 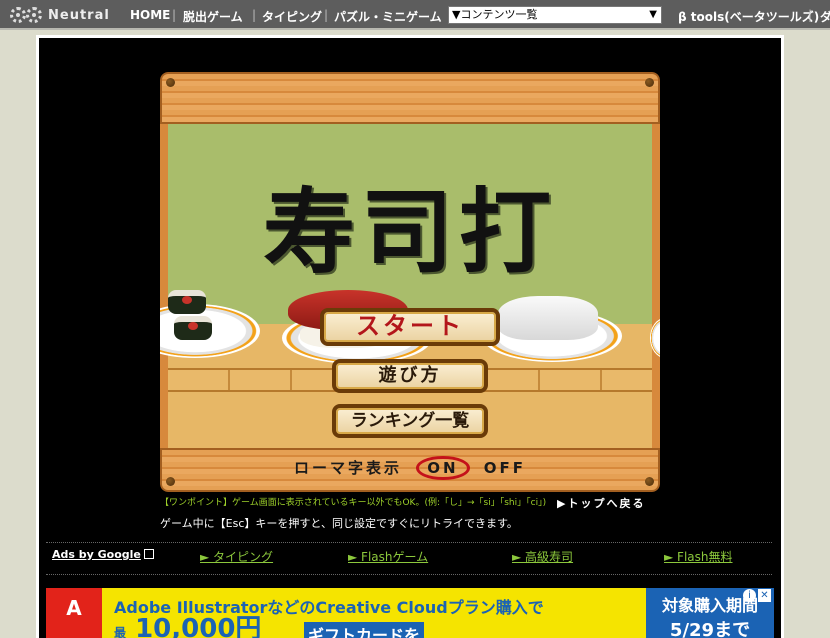 I want to click on ad-info-icon: i, so click(x=749, y=595).